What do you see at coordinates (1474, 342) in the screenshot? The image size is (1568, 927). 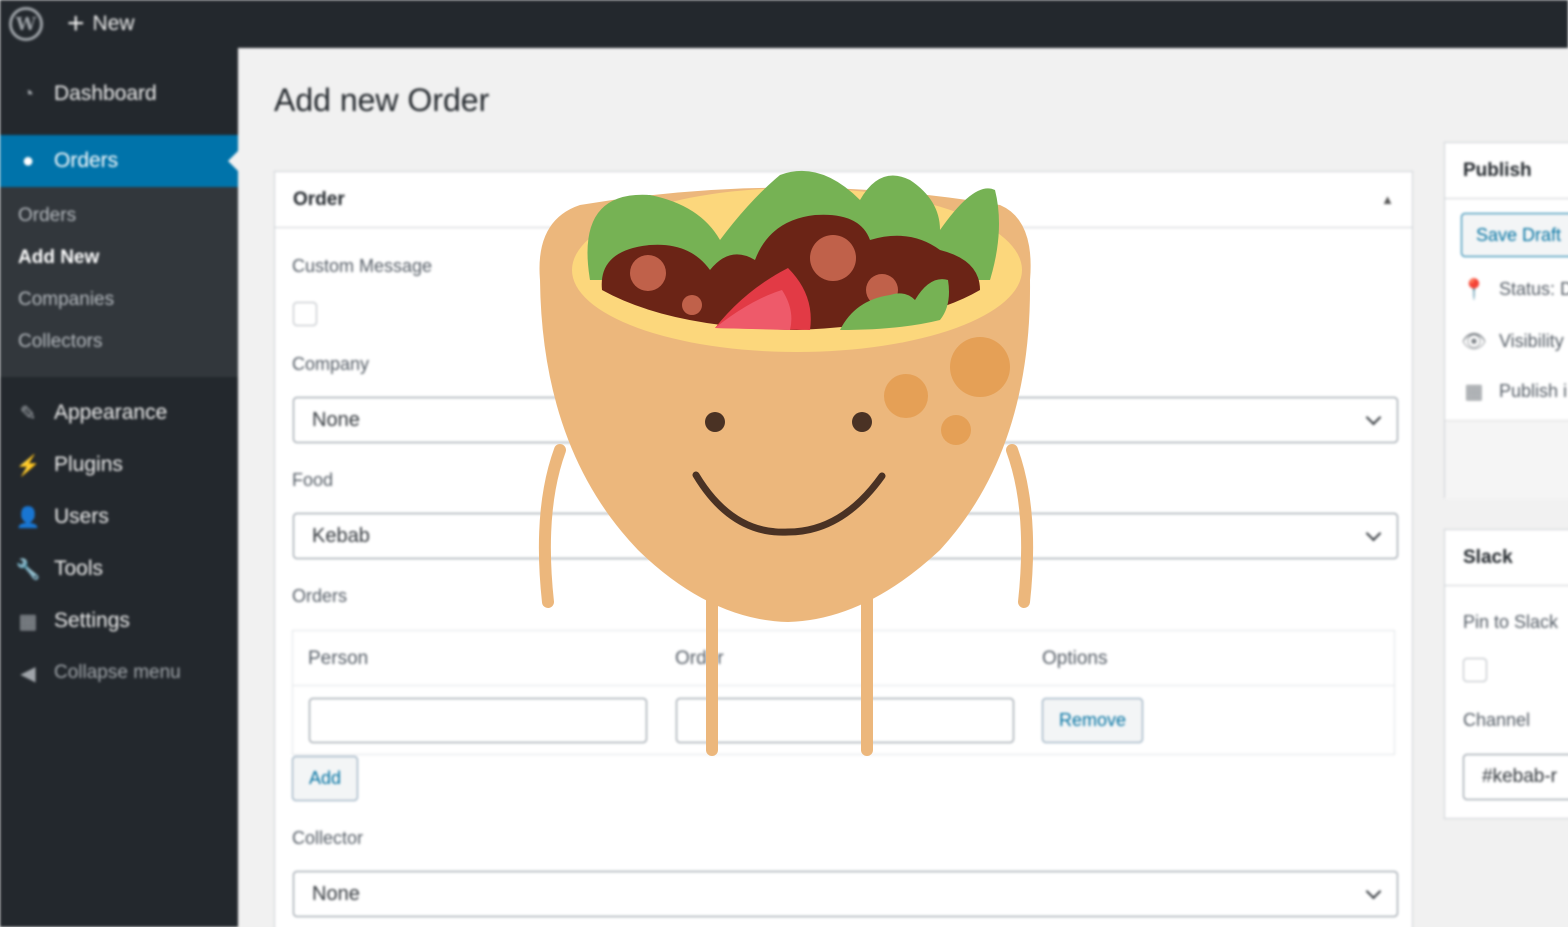 I see `eye-icon: 👁` at bounding box center [1474, 342].